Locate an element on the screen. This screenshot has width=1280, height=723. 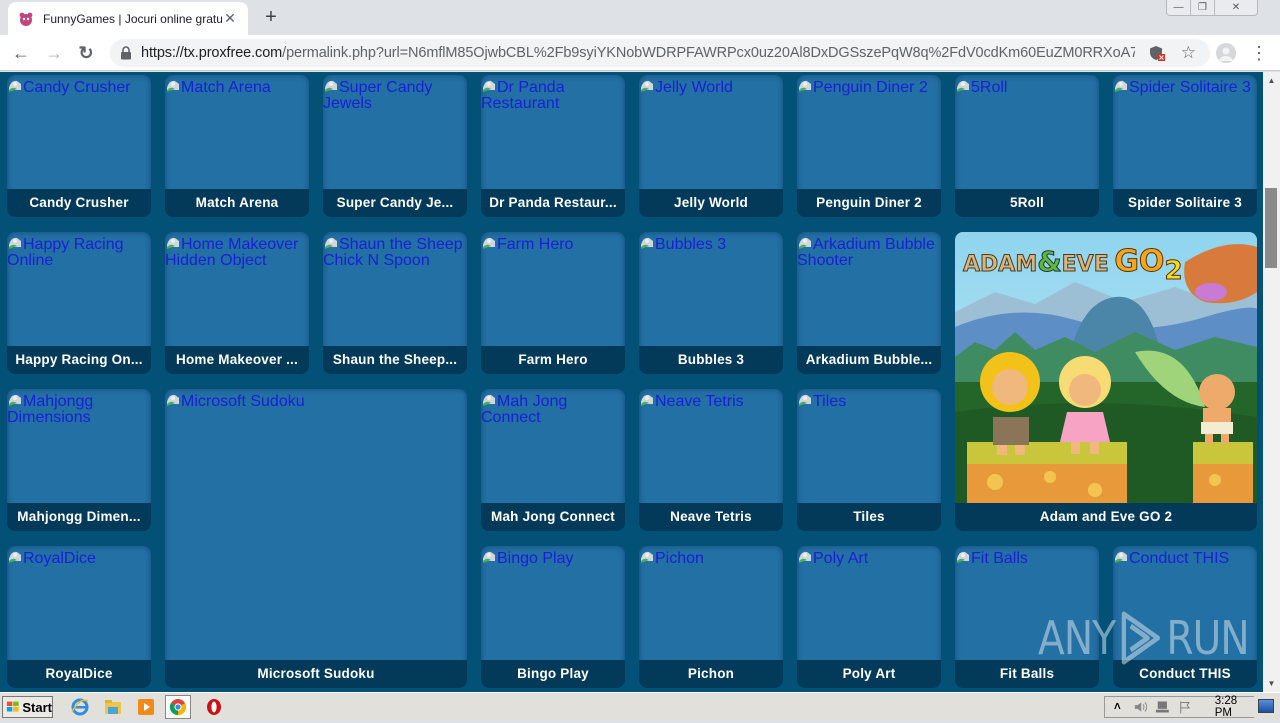
game-tile: Penguin Diner 2 Penguin Diner 2 is located at coordinates (869, 146).